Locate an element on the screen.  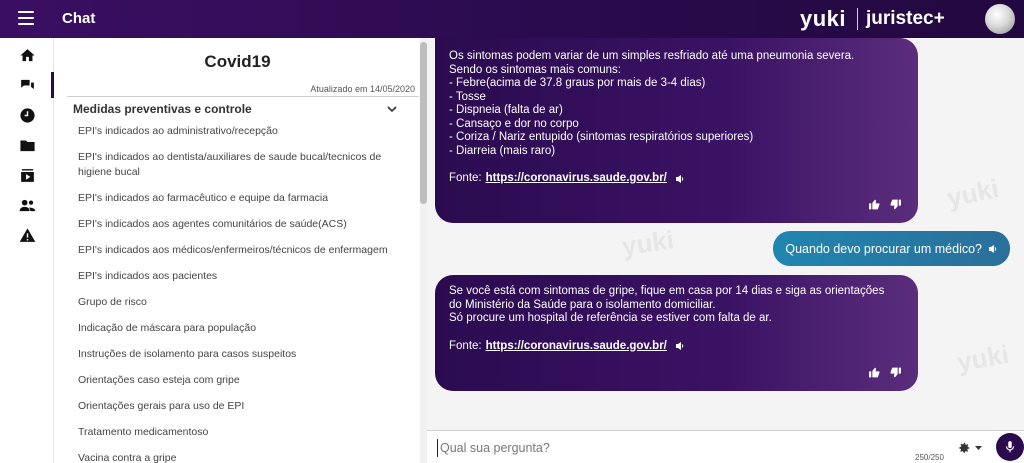
chat-icon is located at coordinates (27, 84).